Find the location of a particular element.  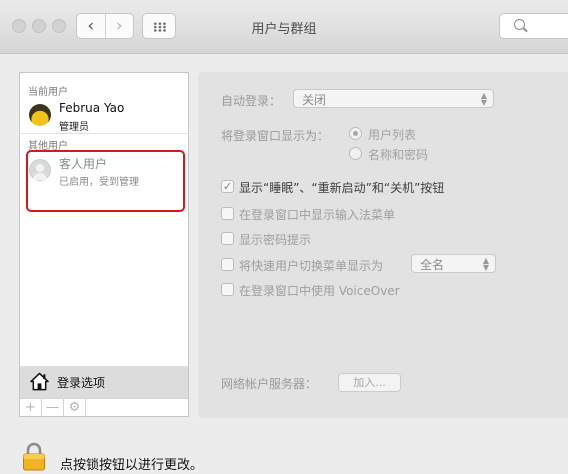

checkbox-fast-user-switch-label: 将快速用户切换菜单显示为 is located at coordinates (311, 266).